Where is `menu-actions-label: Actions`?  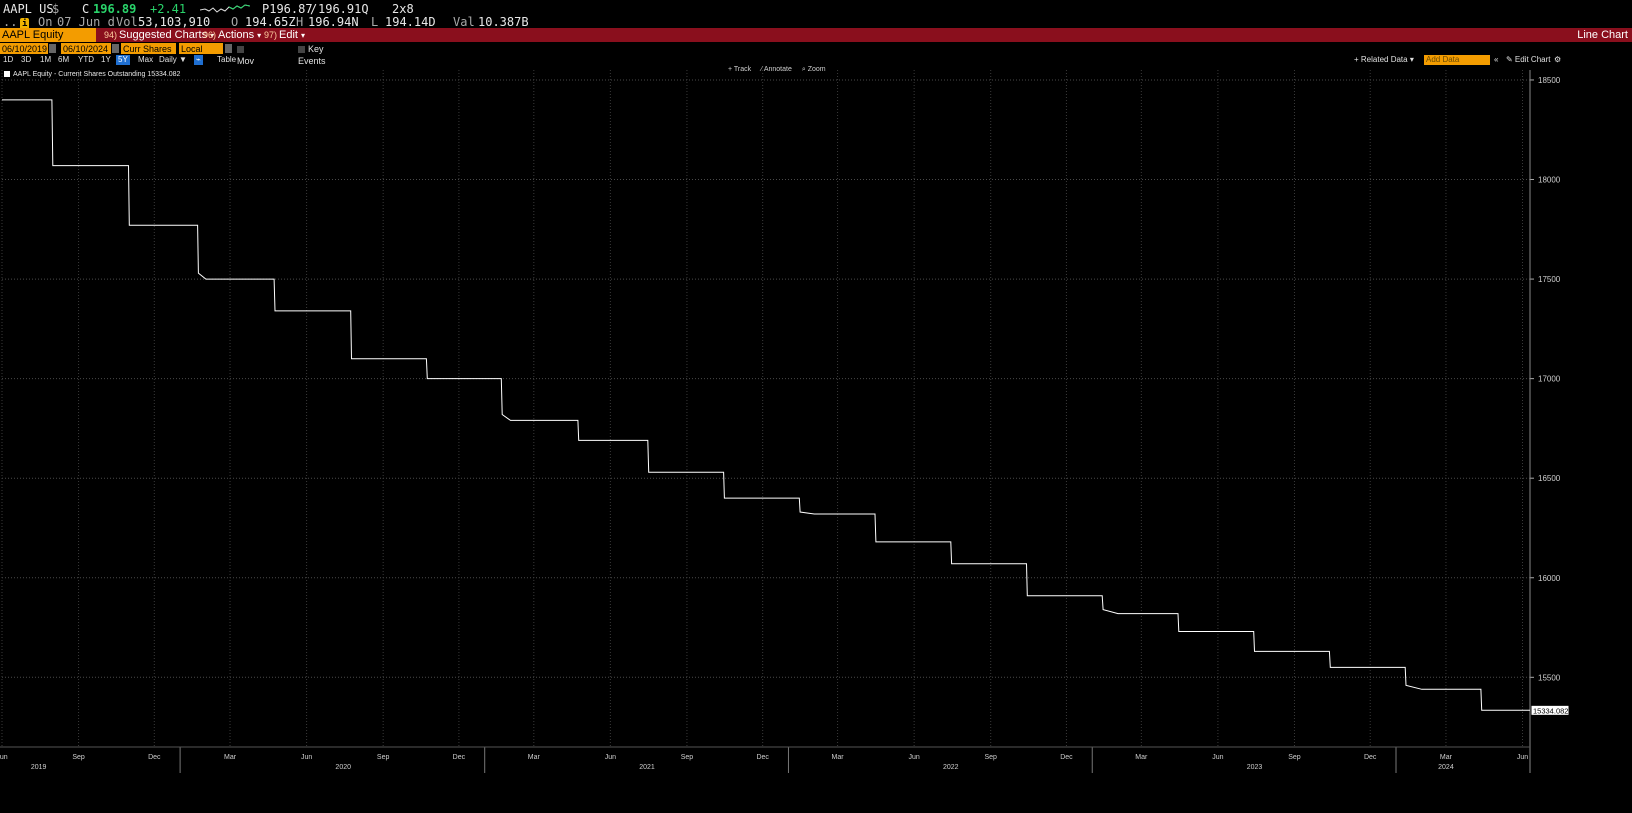 menu-actions-label: Actions is located at coordinates (236, 35).